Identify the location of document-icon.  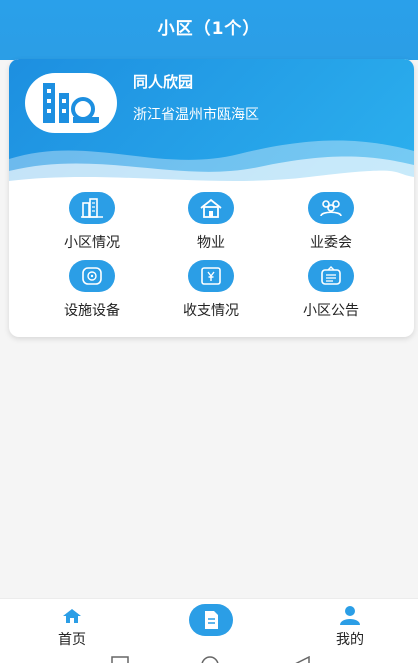
(211, 620).